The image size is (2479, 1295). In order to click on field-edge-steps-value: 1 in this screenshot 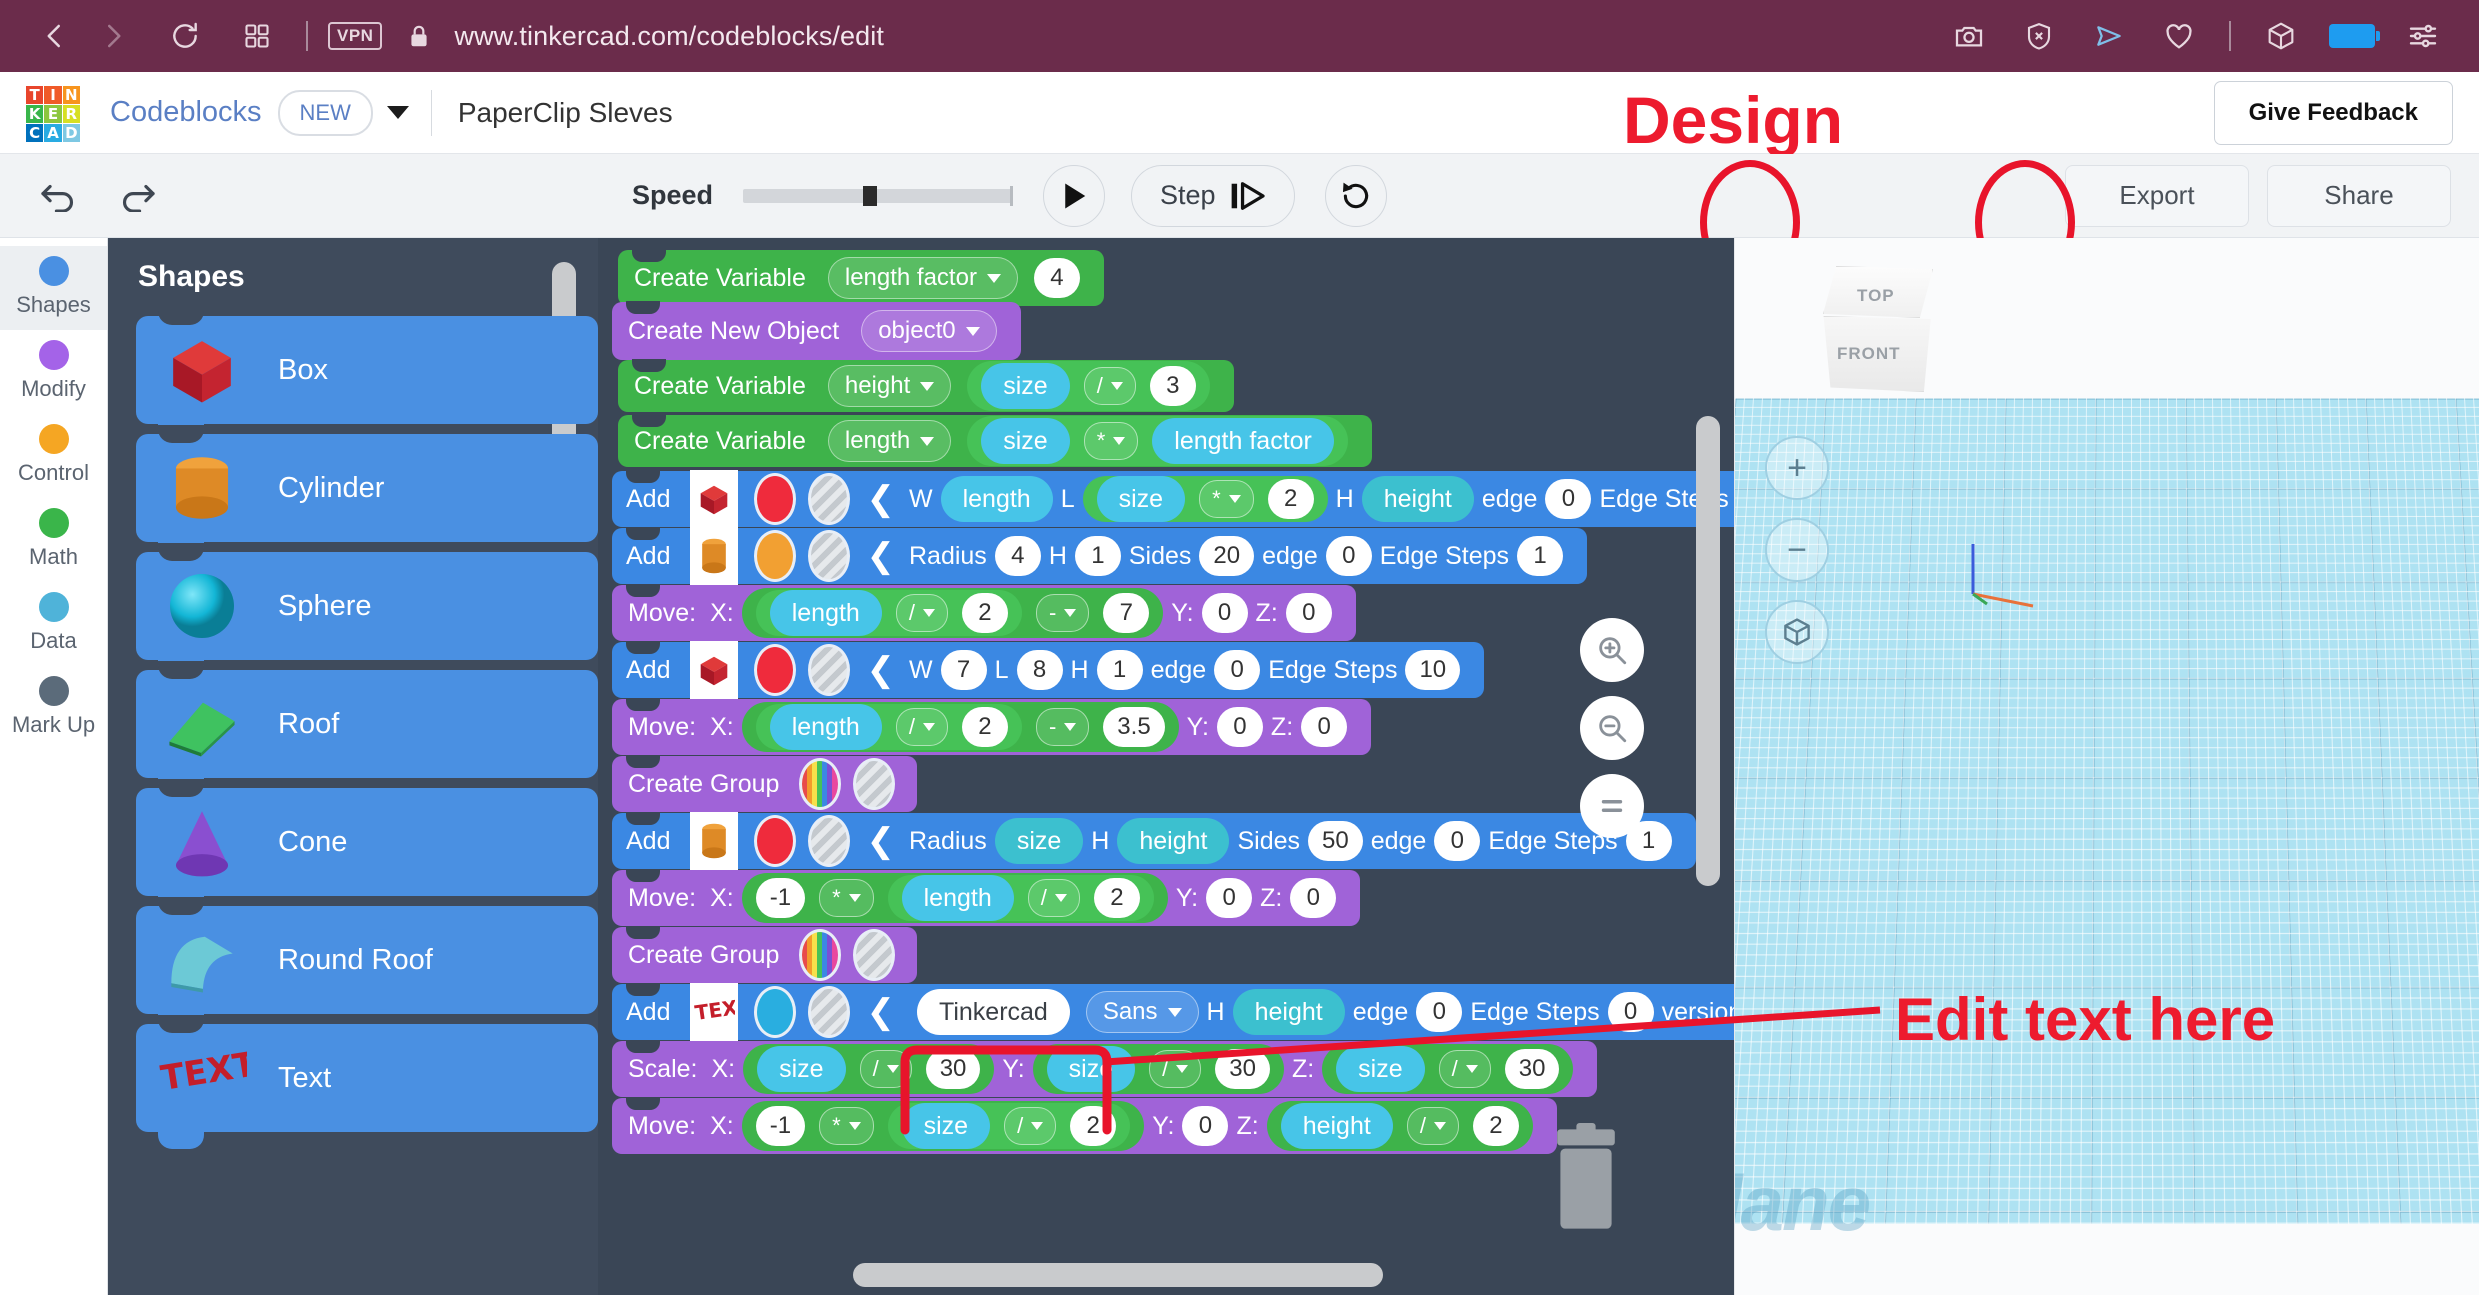, I will do `click(1540, 556)`.